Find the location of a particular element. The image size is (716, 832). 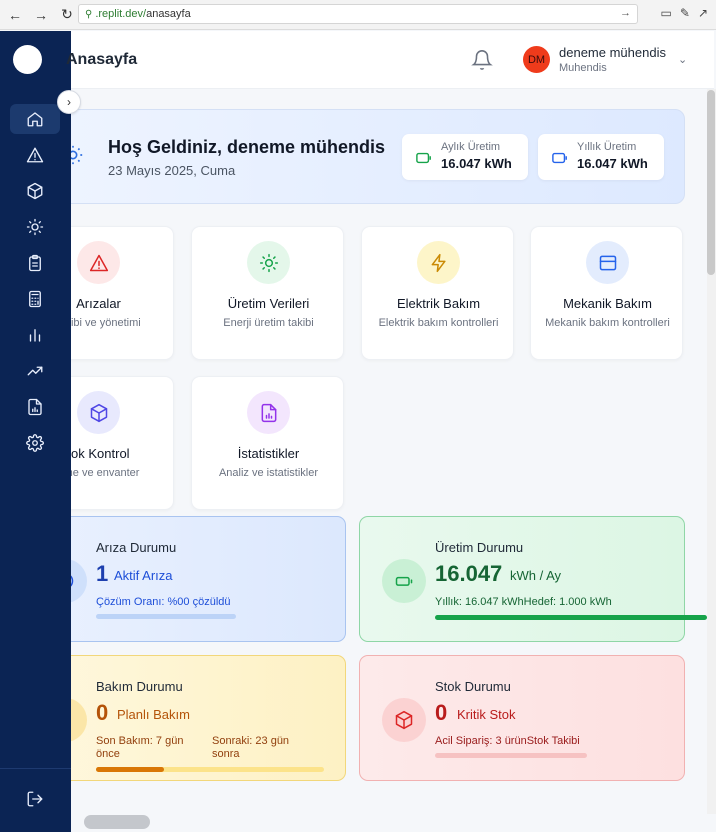

bar-chart-icon is located at coordinates (35, 335).